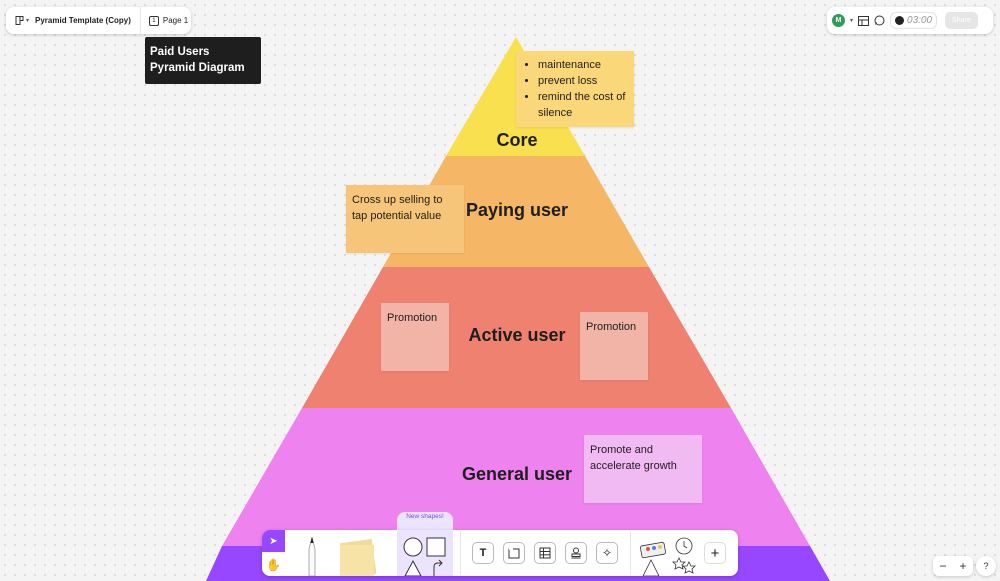 Image resolution: width=1000 pixels, height=581 pixels. I want to click on text-tool: T, so click(483, 553).